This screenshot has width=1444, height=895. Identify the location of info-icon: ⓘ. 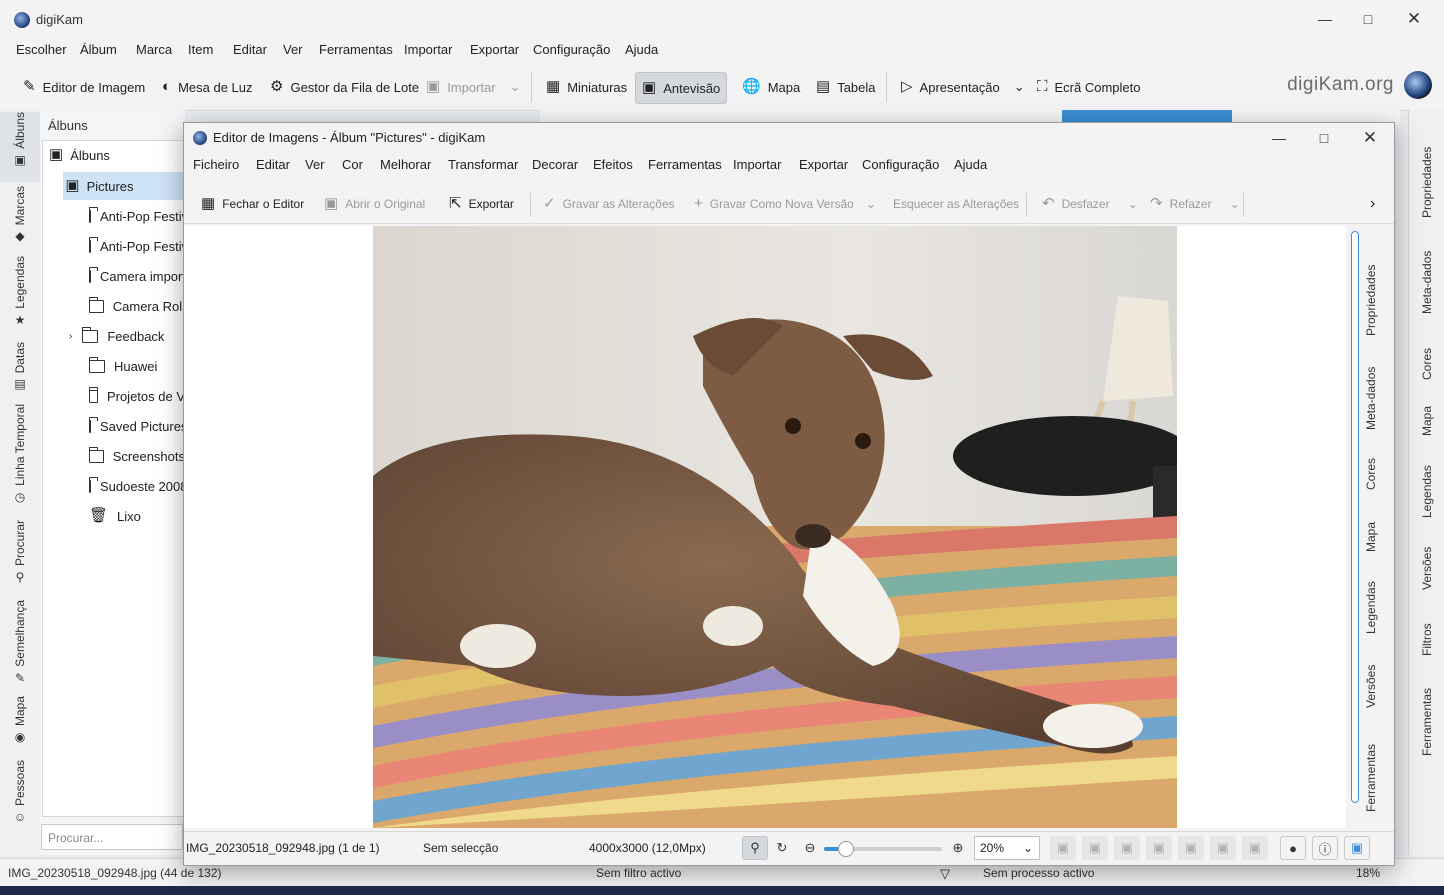
(1325, 848).